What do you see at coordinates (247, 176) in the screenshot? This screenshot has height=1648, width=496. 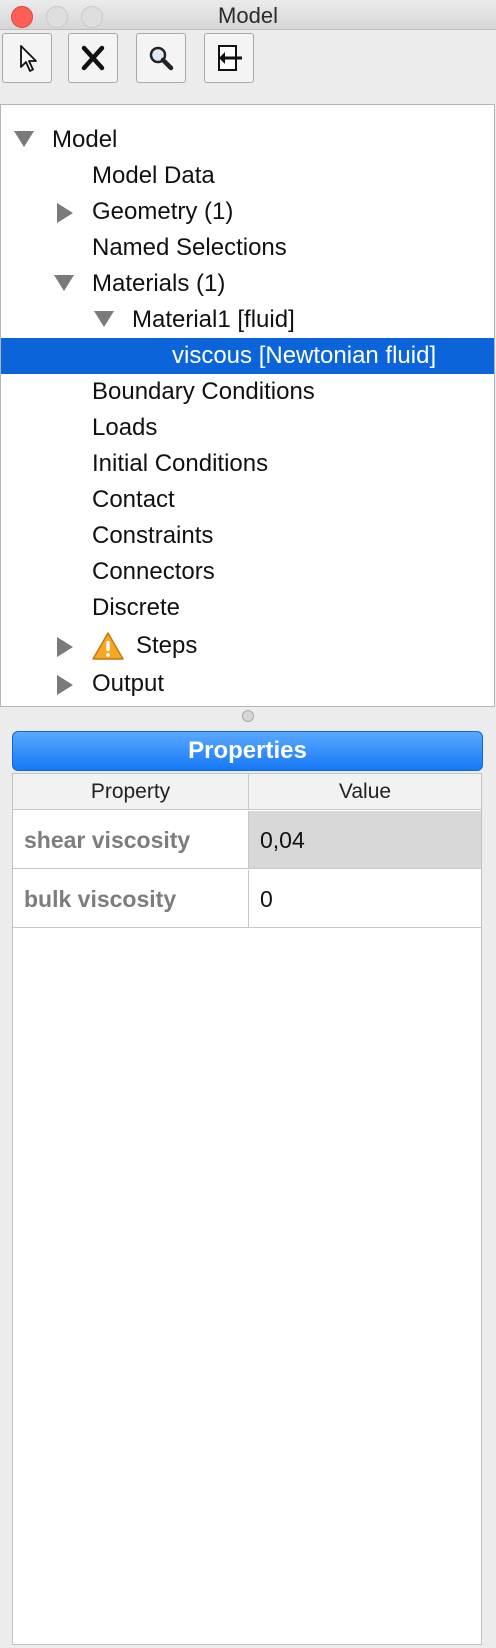 I see `tree-item-model-data: Model Data` at bounding box center [247, 176].